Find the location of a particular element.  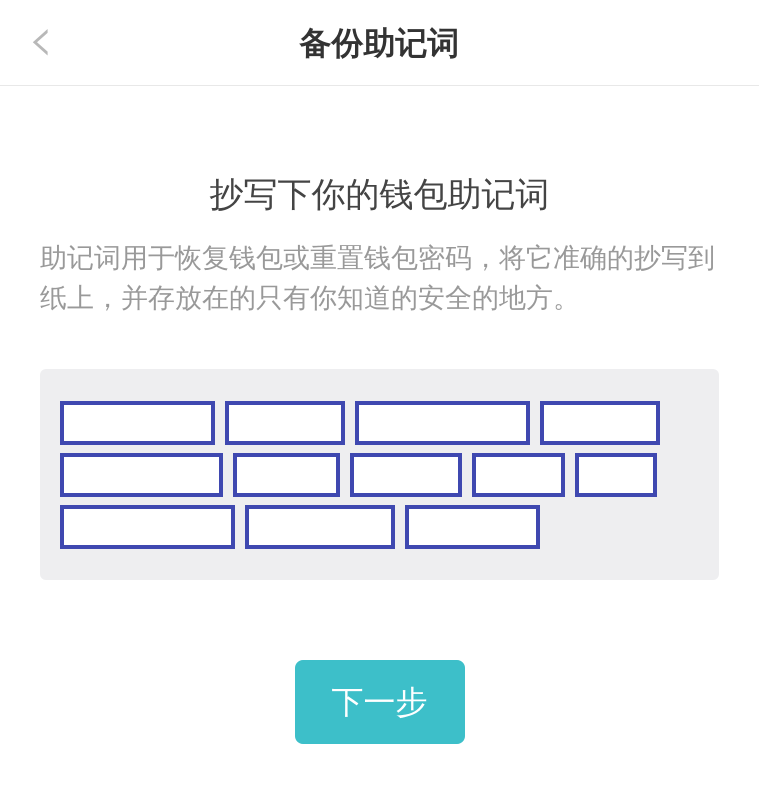

back-icon: ‹ is located at coordinates (41, 40).